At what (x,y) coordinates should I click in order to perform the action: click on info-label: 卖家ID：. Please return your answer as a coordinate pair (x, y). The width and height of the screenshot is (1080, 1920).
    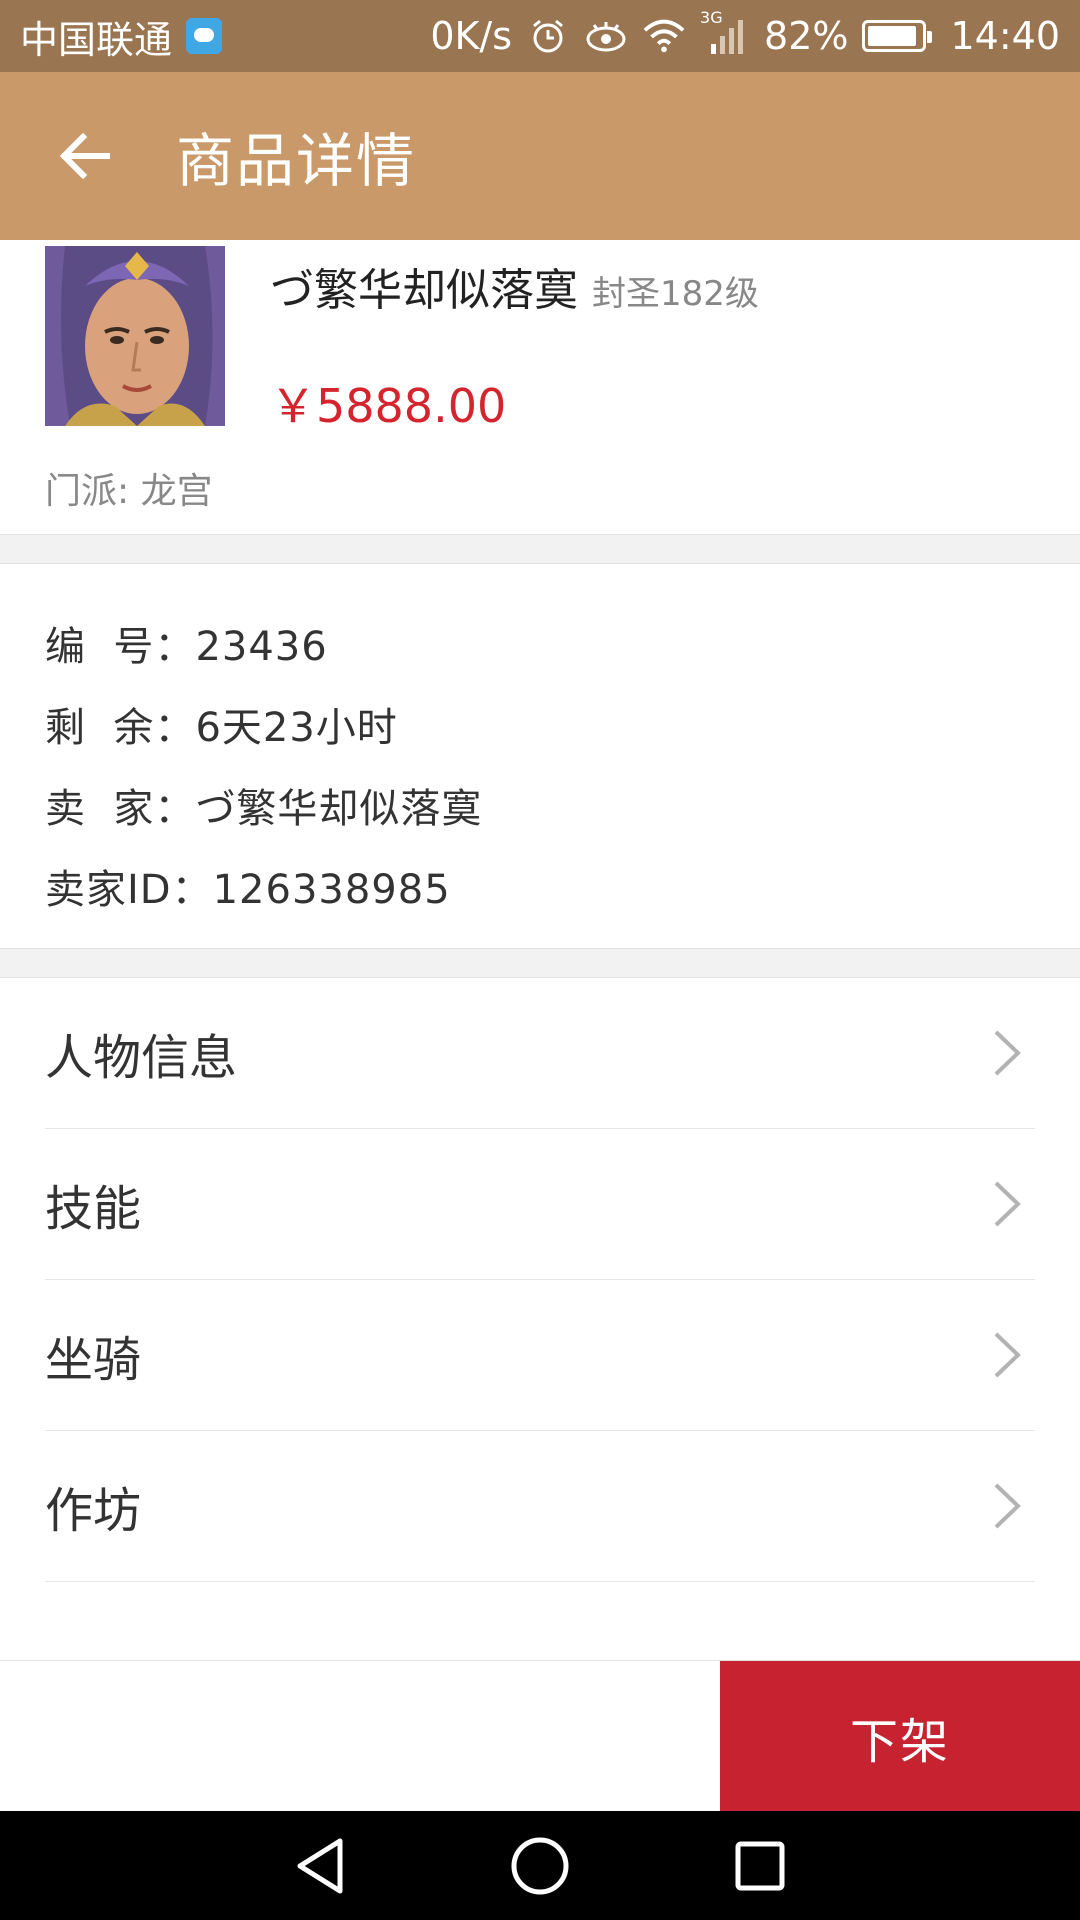
    Looking at the image, I should click on (129, 890).